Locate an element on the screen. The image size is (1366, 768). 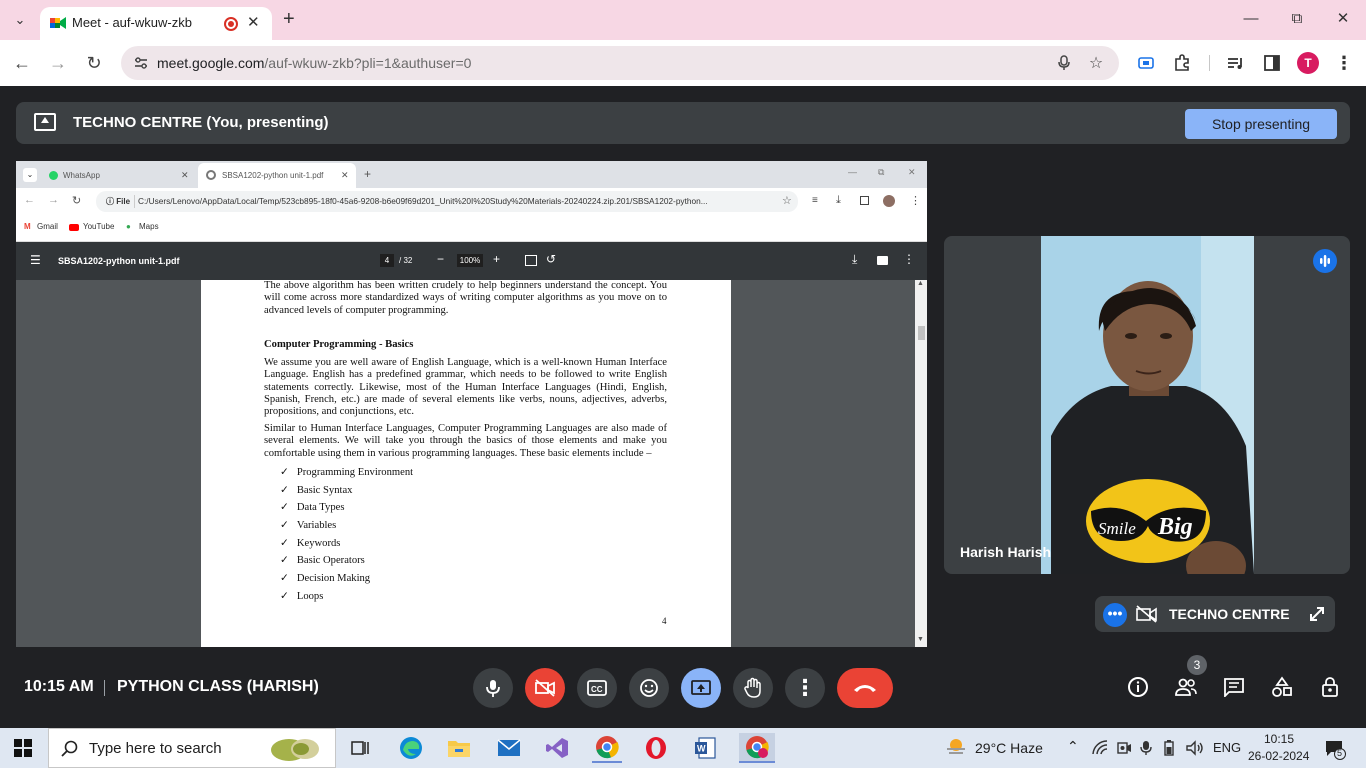
host-controls-button is located at coordinates (1330, 687).